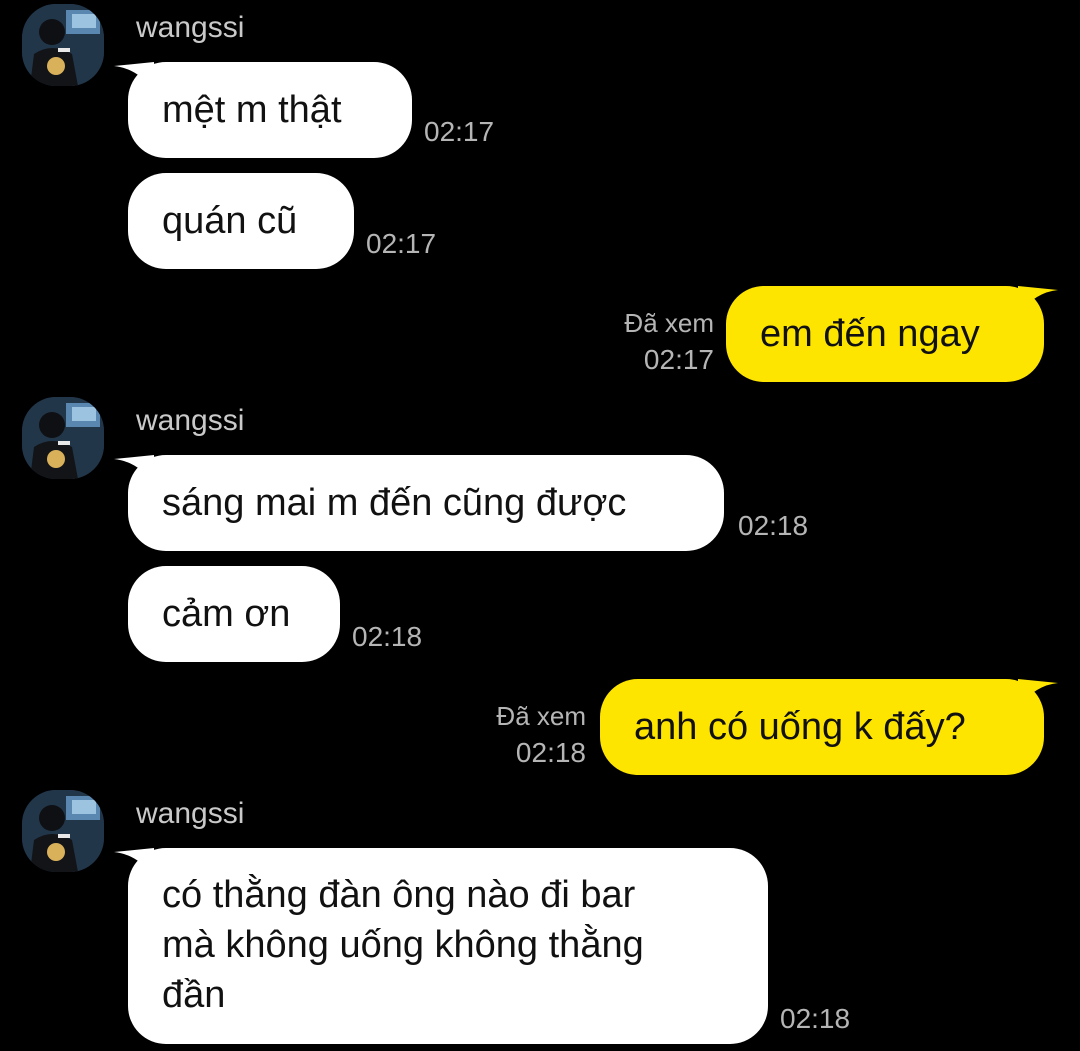 The width and height of the screenshot is (1080, 1051). I want to click on message-meta: Đã xem 02:18, so click(541, 736).